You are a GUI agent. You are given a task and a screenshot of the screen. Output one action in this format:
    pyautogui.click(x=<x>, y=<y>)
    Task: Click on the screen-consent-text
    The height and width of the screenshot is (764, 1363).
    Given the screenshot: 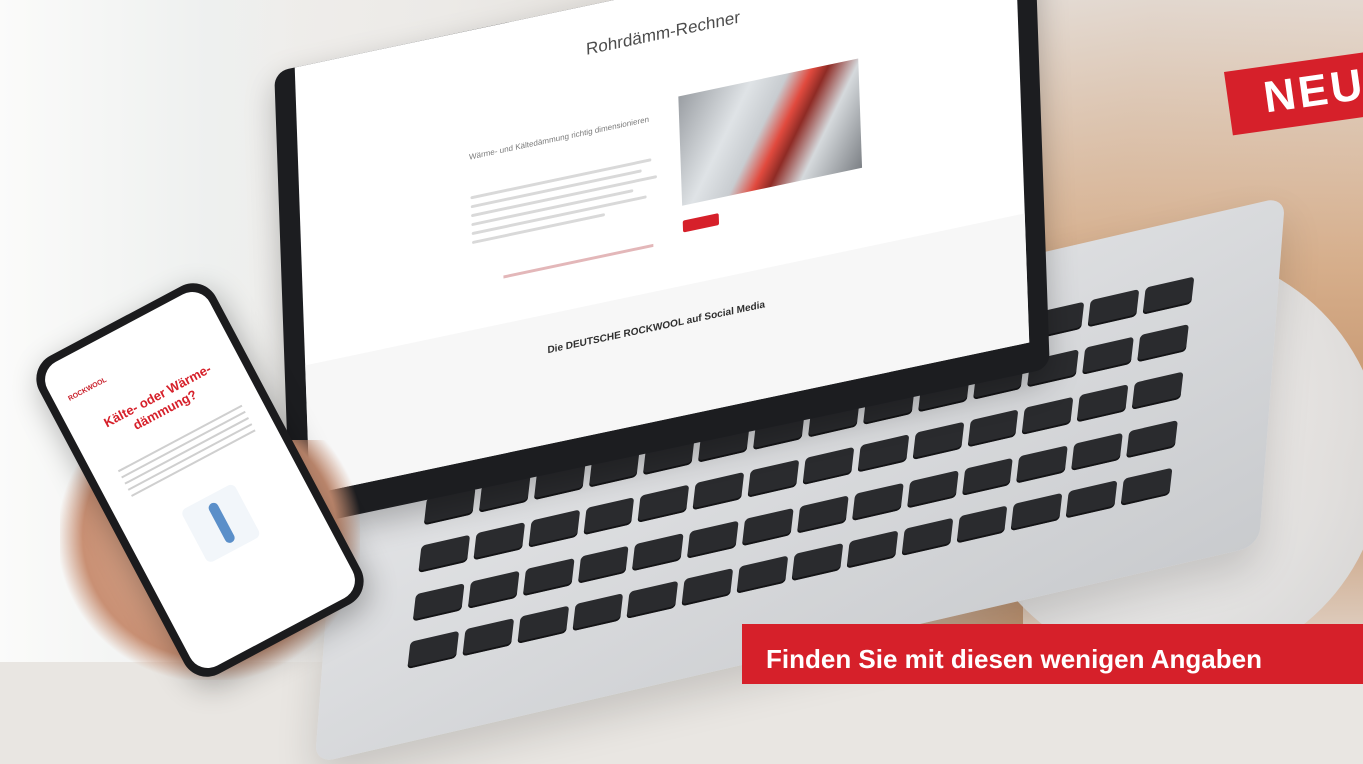 What is the action you would take?
    pyautogui.click(x=578, y=261)
    